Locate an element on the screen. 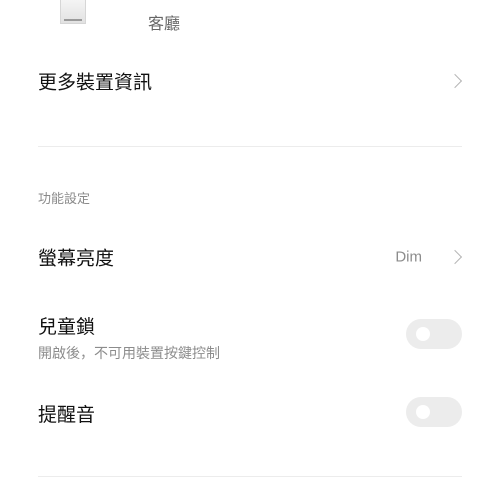  beep-toggle is located at coordinates (434, 412).